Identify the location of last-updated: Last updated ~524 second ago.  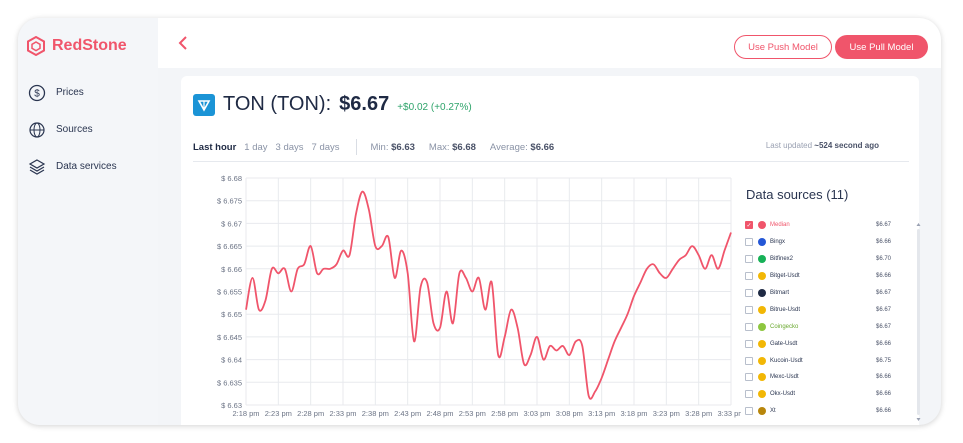
(822, 145).